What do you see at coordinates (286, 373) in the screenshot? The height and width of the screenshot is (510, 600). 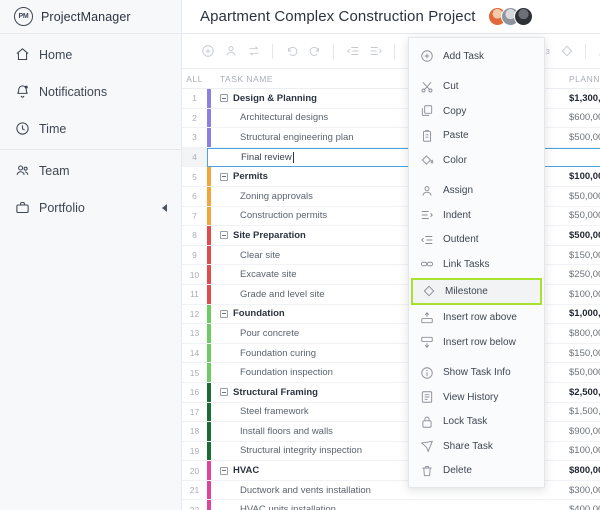 I see `task-name-label: Foundation inspection` at bounding box center [286, 373].